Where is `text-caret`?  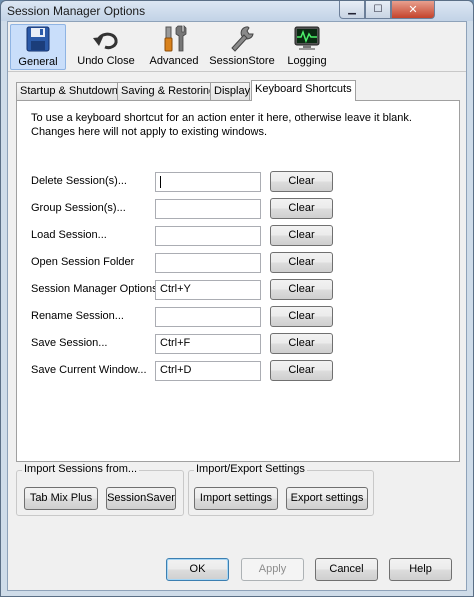
text-caret is located at coordinates (160, 182).